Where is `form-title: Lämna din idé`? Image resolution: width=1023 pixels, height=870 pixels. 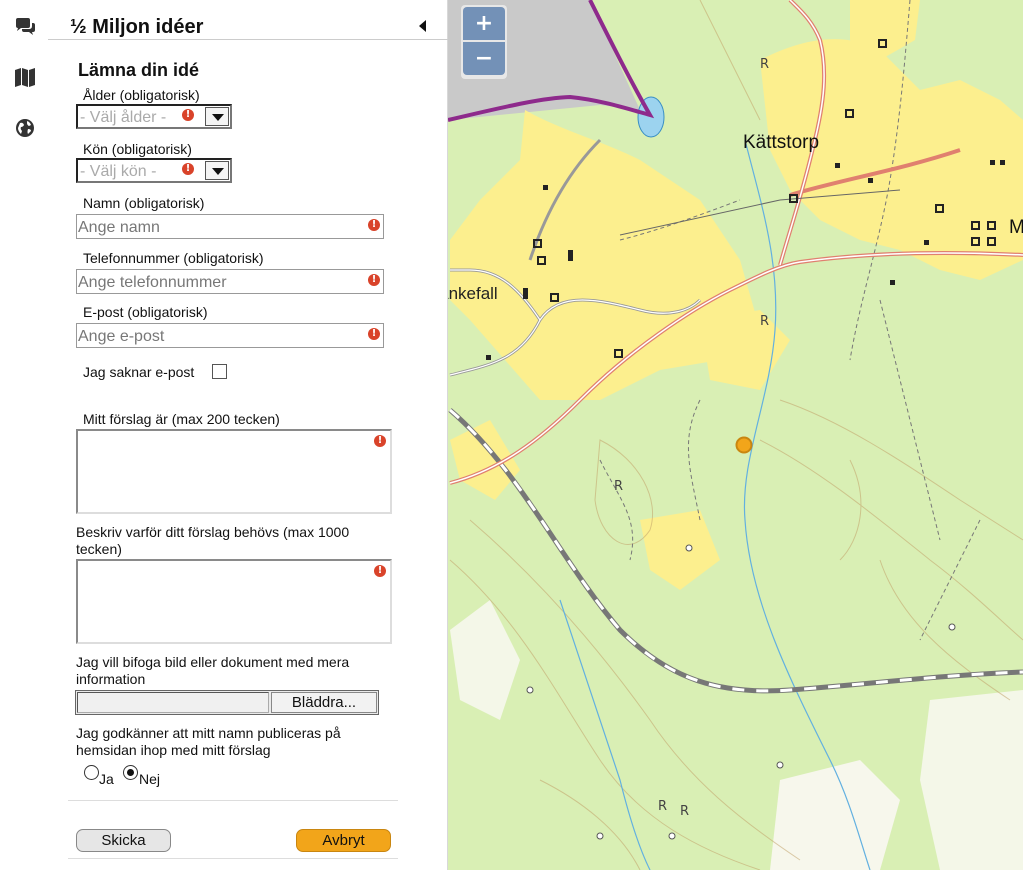 form-title: Lämna din idé is located at coordinates (139, 70).